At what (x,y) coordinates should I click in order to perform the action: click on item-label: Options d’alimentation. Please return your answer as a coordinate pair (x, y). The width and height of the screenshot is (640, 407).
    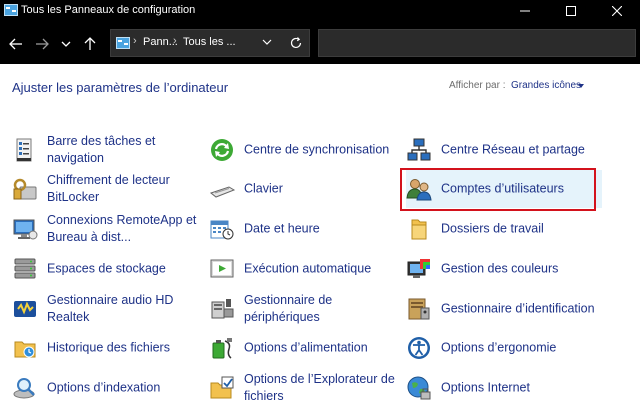
    Looking at the image, I should click on (306, 347).